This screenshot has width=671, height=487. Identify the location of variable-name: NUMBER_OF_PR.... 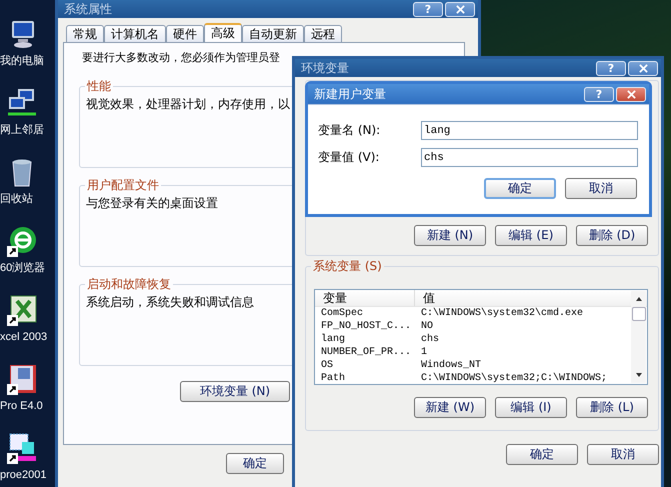
(365, 352).